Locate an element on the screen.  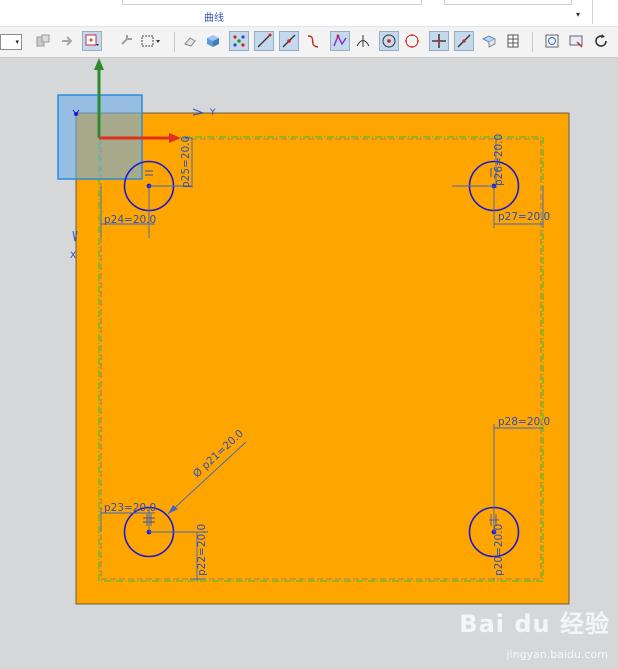
refresh-icon is located at coordinates (601, 40).